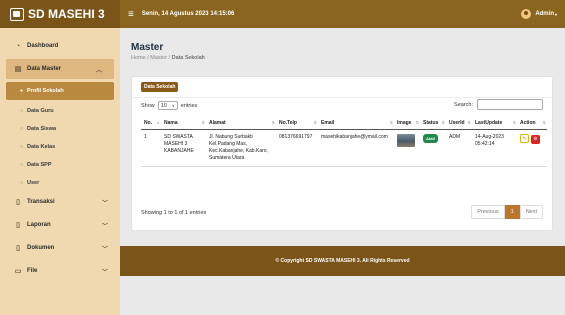 The width and height of the screenshot is (565, 315). I want to click on entries-select: 10 ∨, so click(167, 105).